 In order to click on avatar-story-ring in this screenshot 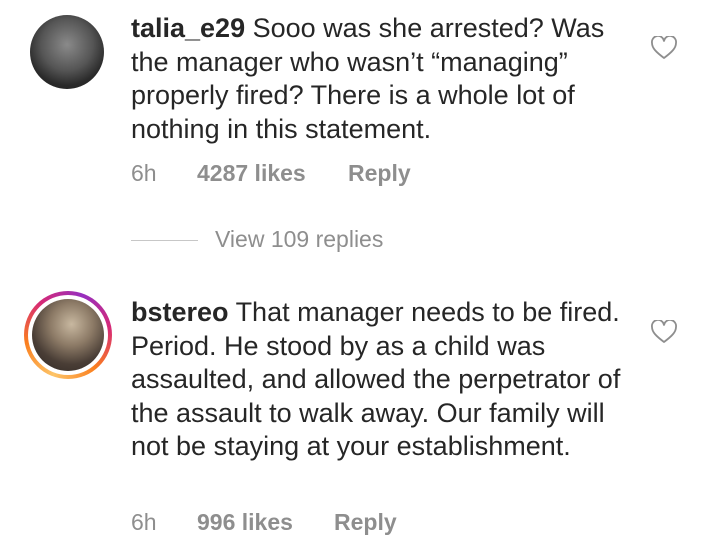, I will do `click(68, 335)`.